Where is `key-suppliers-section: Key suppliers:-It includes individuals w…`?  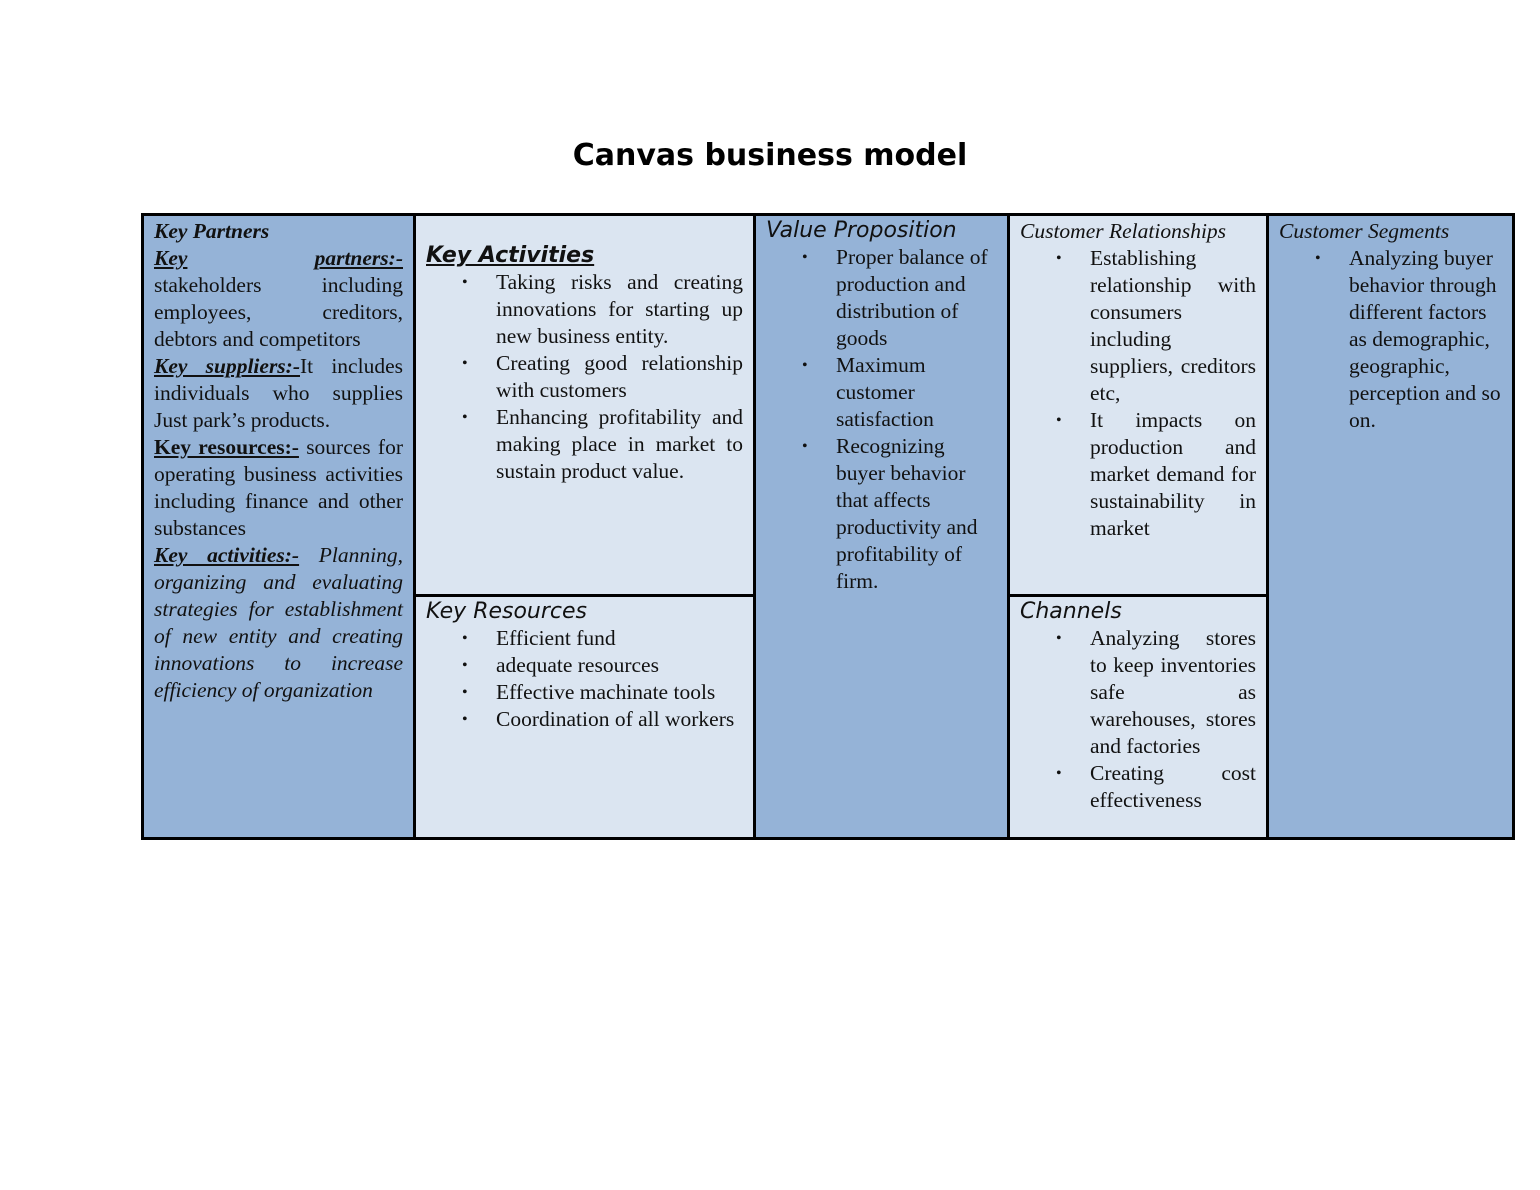 key-suppliers-section: Key suppliers:-It includes individuals w… is located at coordinates (278, 393).